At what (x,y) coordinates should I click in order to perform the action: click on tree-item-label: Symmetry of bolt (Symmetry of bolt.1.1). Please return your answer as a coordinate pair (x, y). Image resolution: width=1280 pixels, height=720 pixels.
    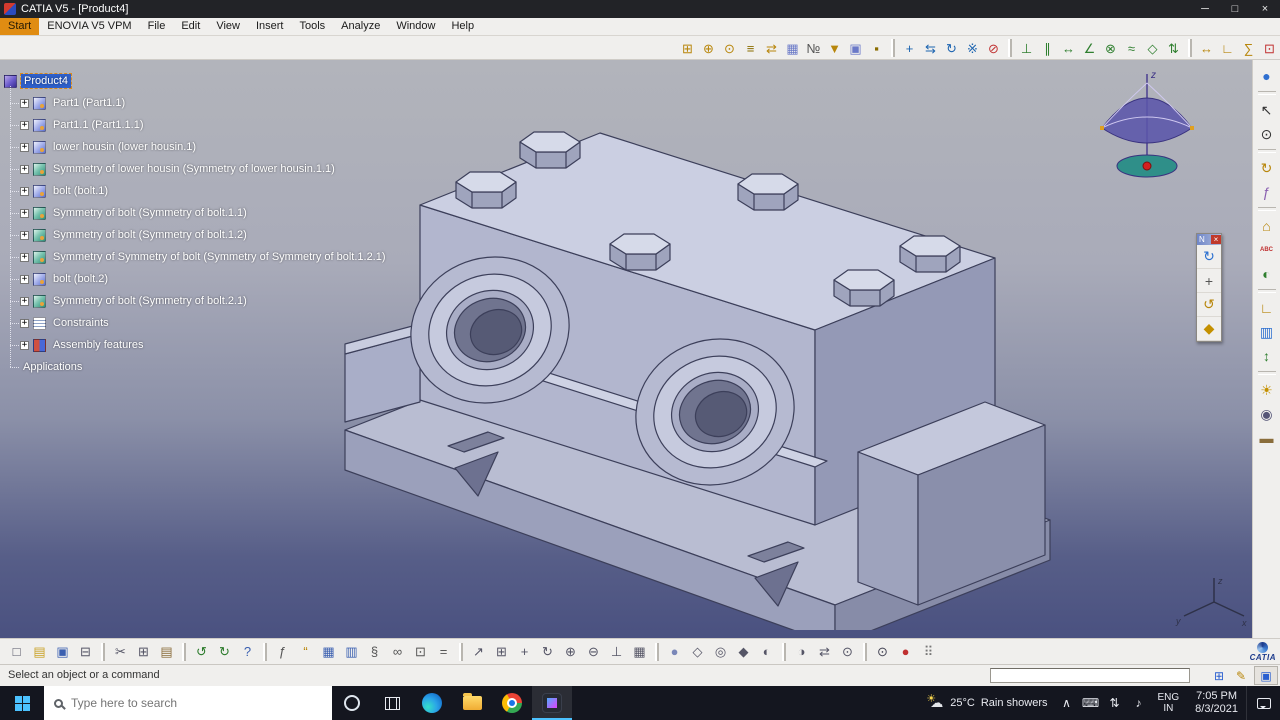
    Looking at the image, I should click on (150, 213).